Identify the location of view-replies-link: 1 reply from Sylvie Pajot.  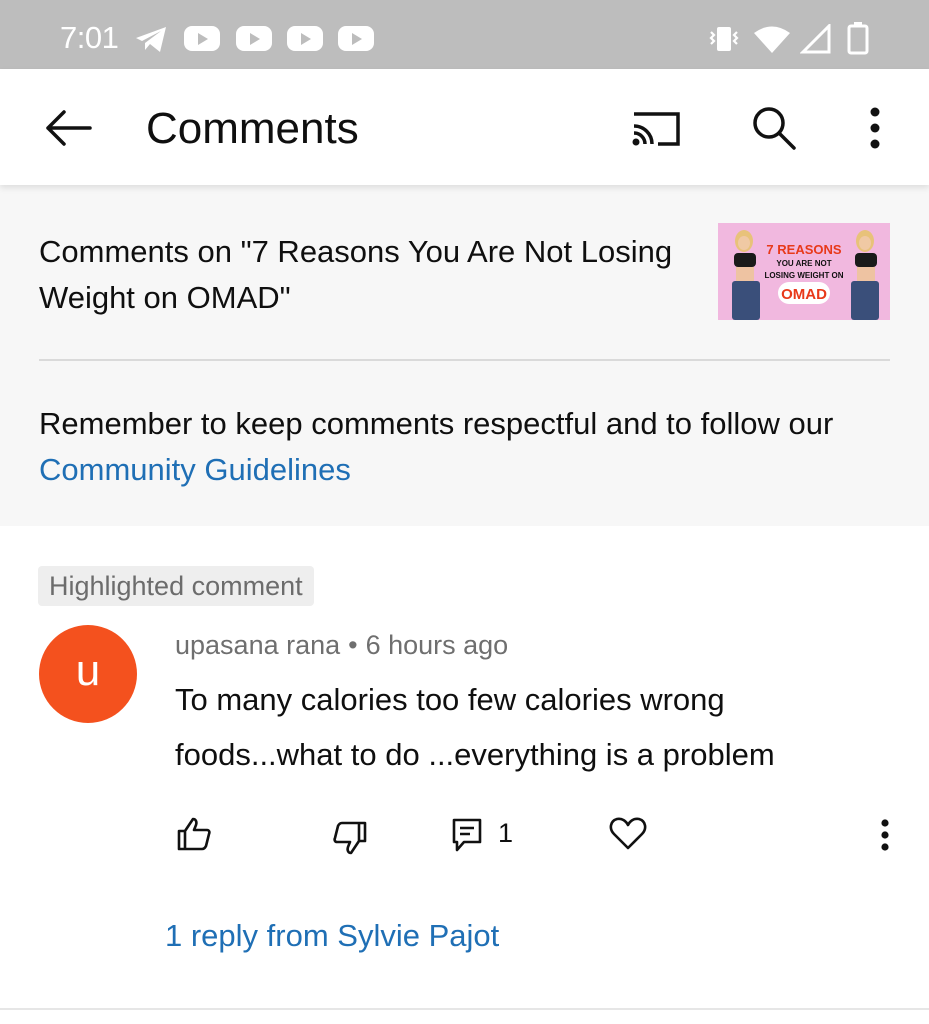
(332, 936).